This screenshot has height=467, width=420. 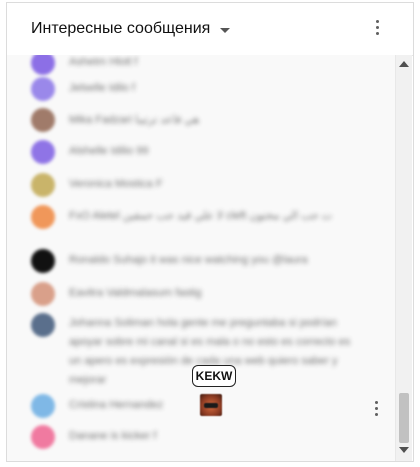 What do you see at coordinates (404, 450) in the screenshot?
I see `scroll-down-icon` at bounding box center [404, 450].